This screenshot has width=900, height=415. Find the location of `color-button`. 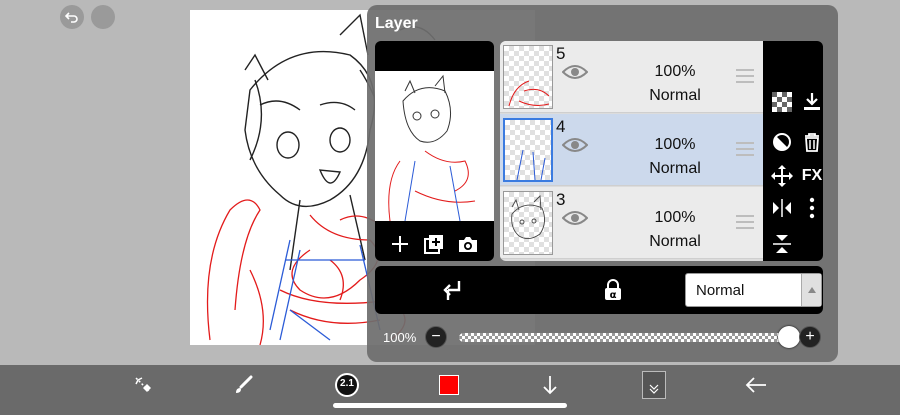

color-button is located at coordinates (449, 385).